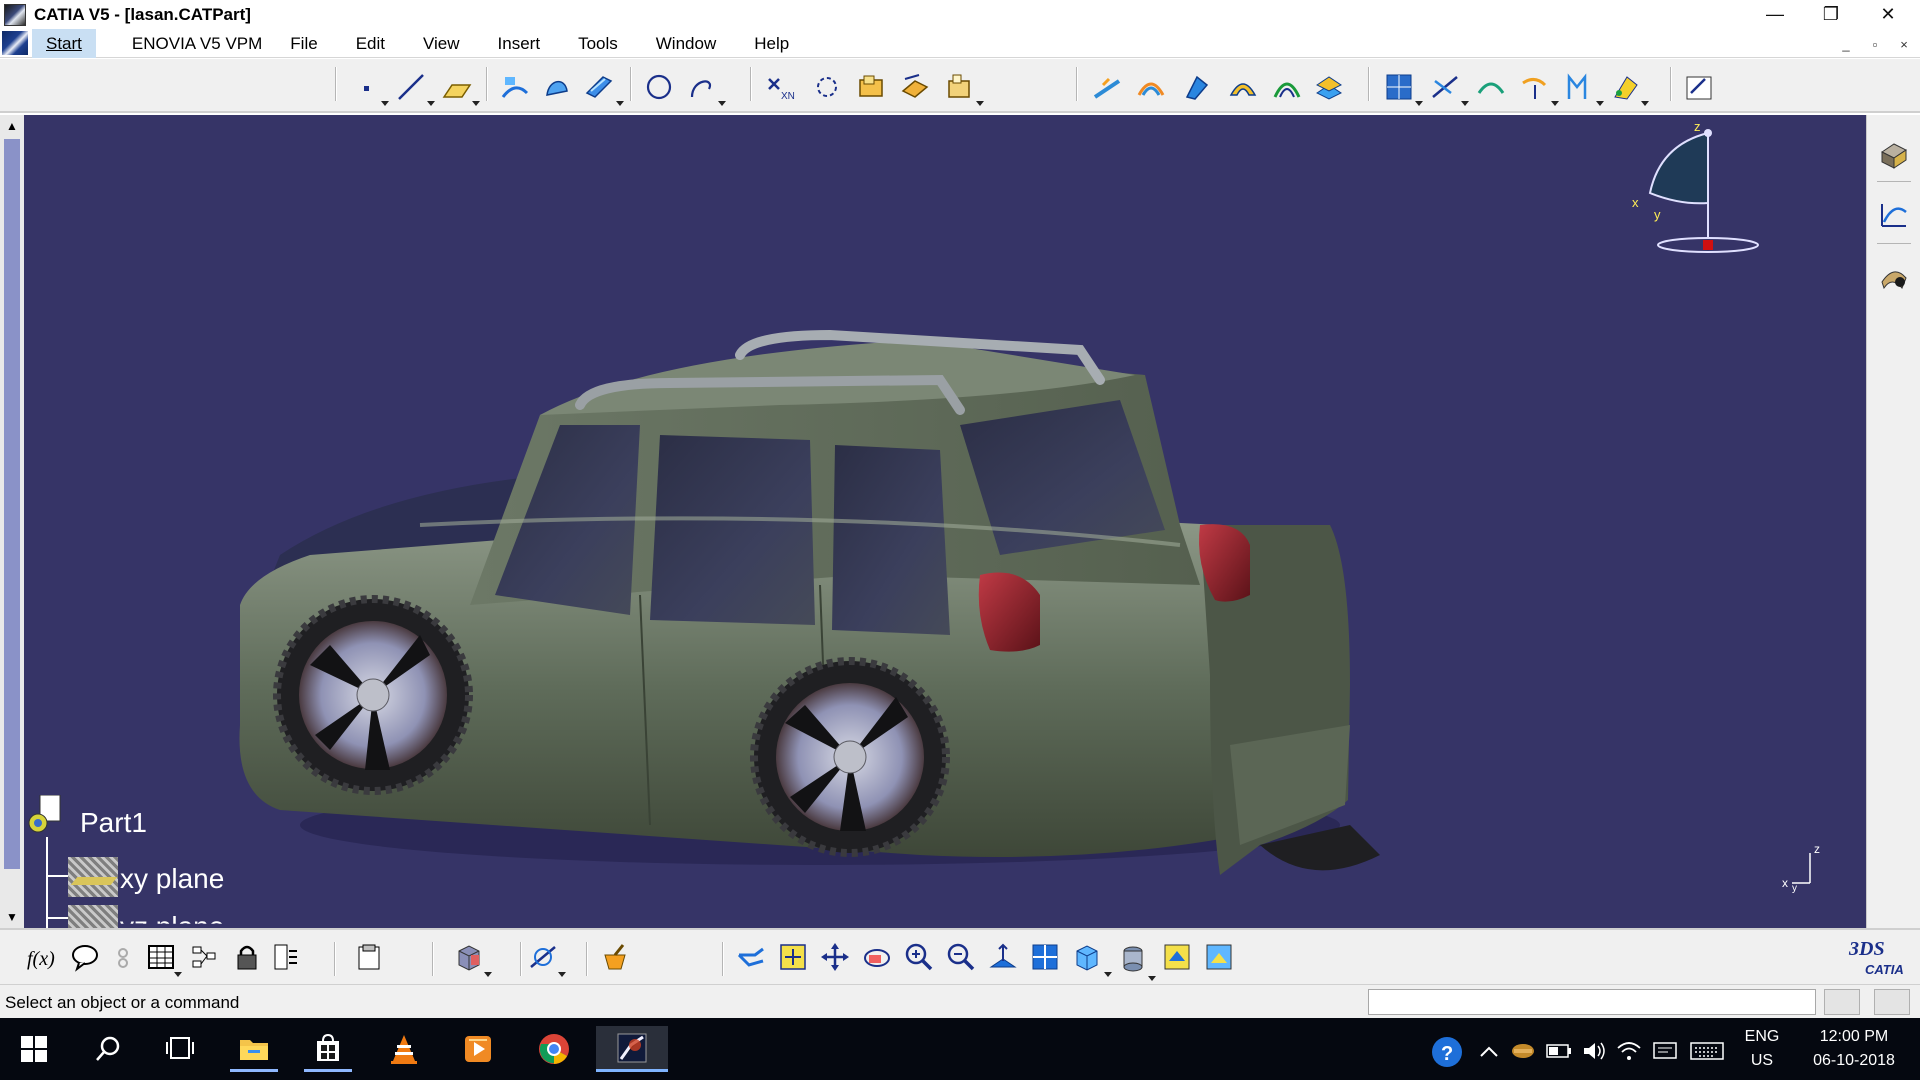 The height and width of the screenshot is (1080, 1920). What do you see at coordinates (469, 957) in the screenshot?
I see `cube-3d-icon` at bounding box center [469, 957].